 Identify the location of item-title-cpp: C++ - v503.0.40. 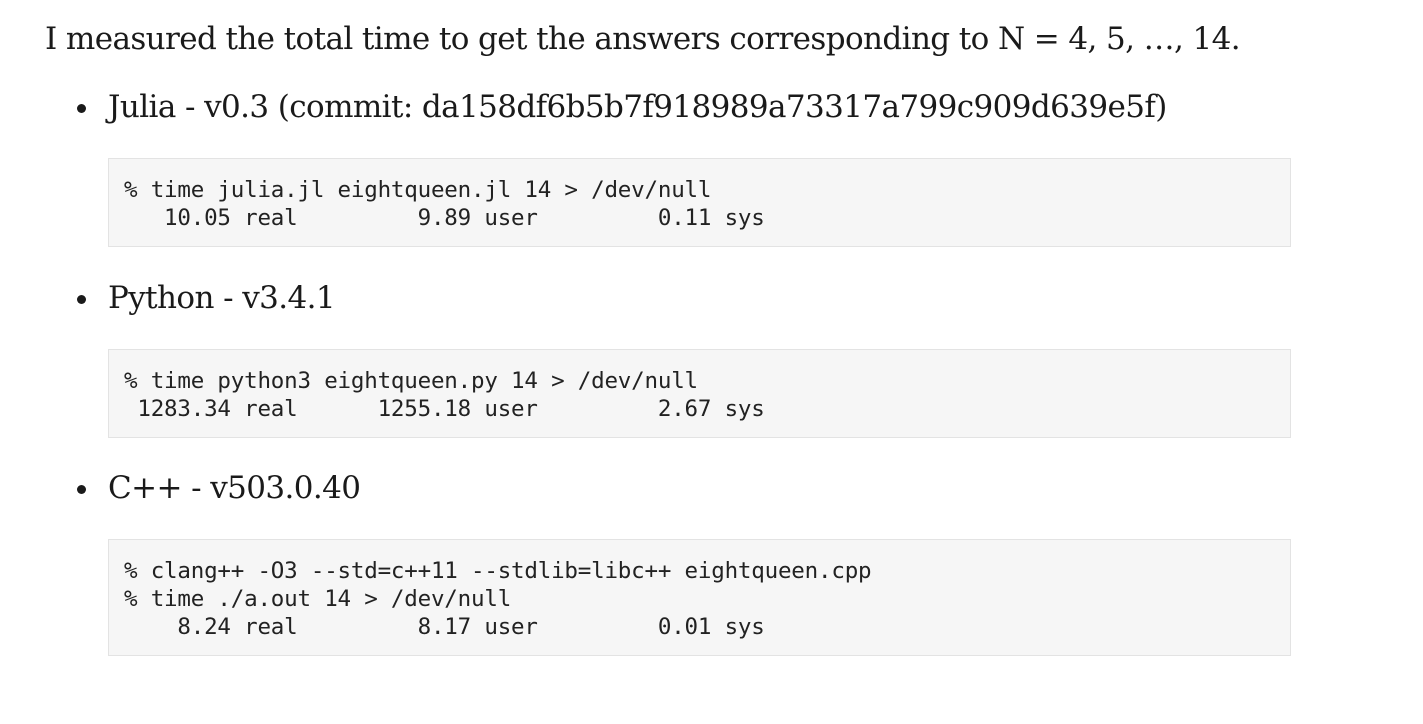
(234, 488).